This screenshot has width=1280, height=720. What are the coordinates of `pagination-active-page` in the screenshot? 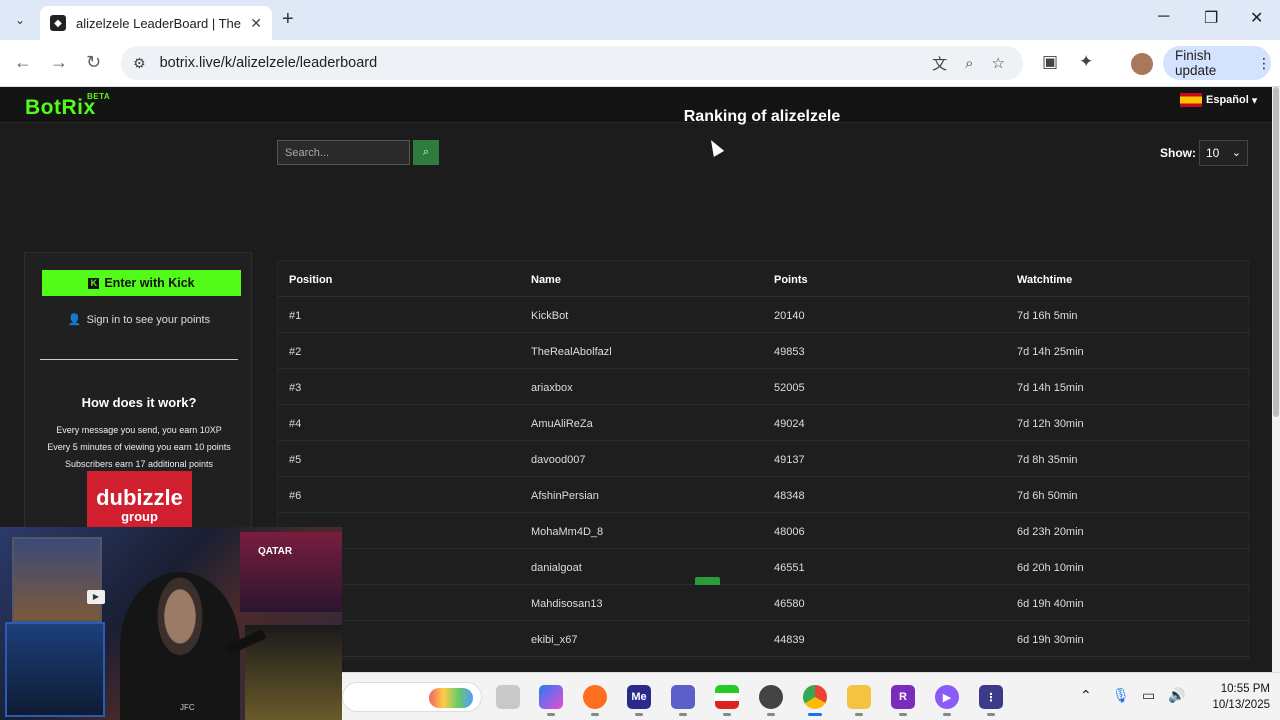 It's located at (707, 581).